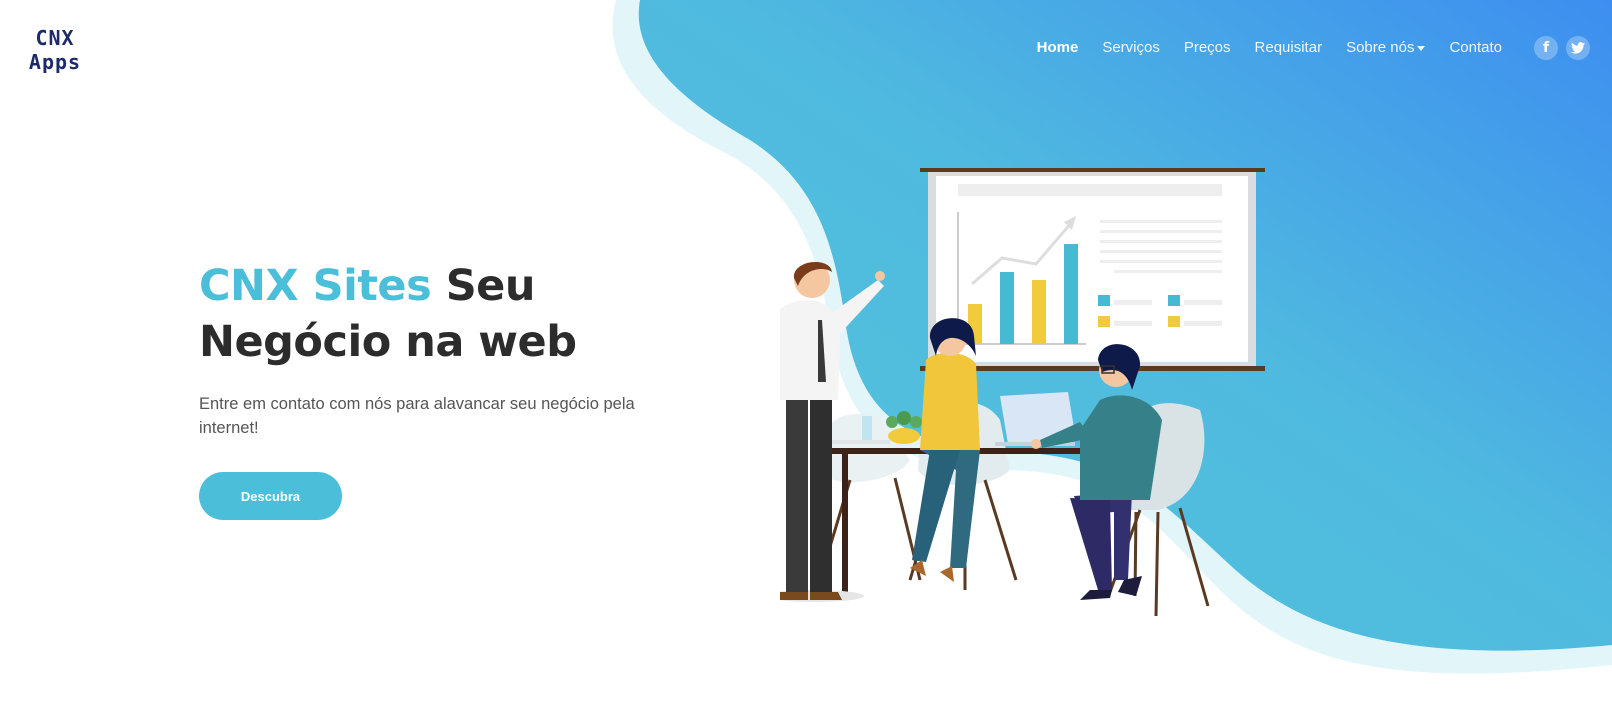 The image size is (1612, 714). Describe the element at coordinates (1380, 47) in the screenshot. I see `nav-sobre-nos-label: Sobre nós` at that location.